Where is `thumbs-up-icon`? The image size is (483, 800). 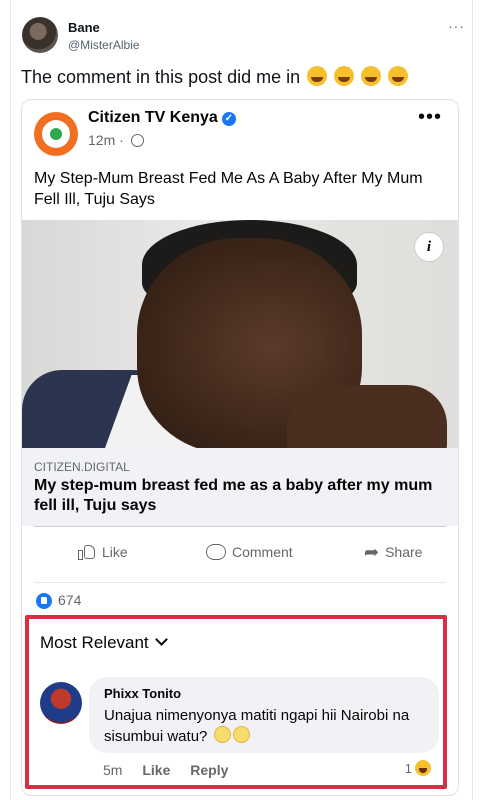 thumbs-up-icon is located at coordinates (87, 552).